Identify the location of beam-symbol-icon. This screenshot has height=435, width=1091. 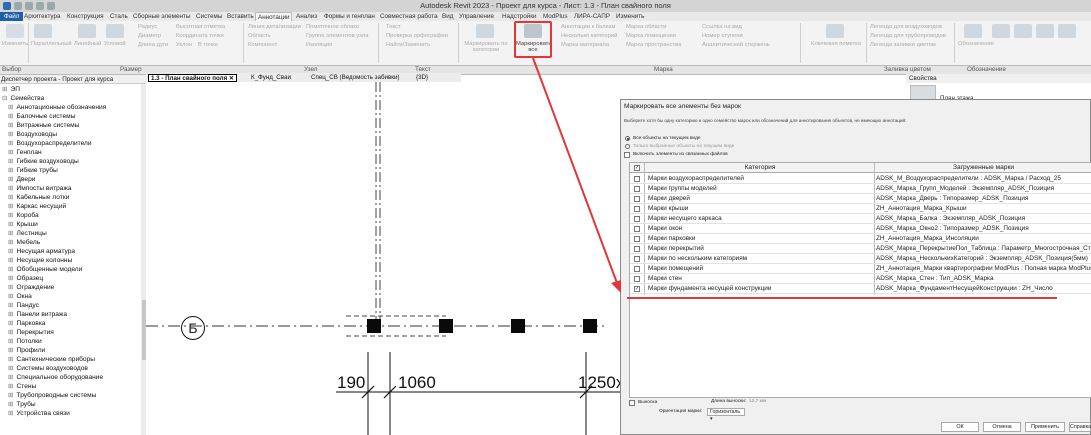
(1023, 31).